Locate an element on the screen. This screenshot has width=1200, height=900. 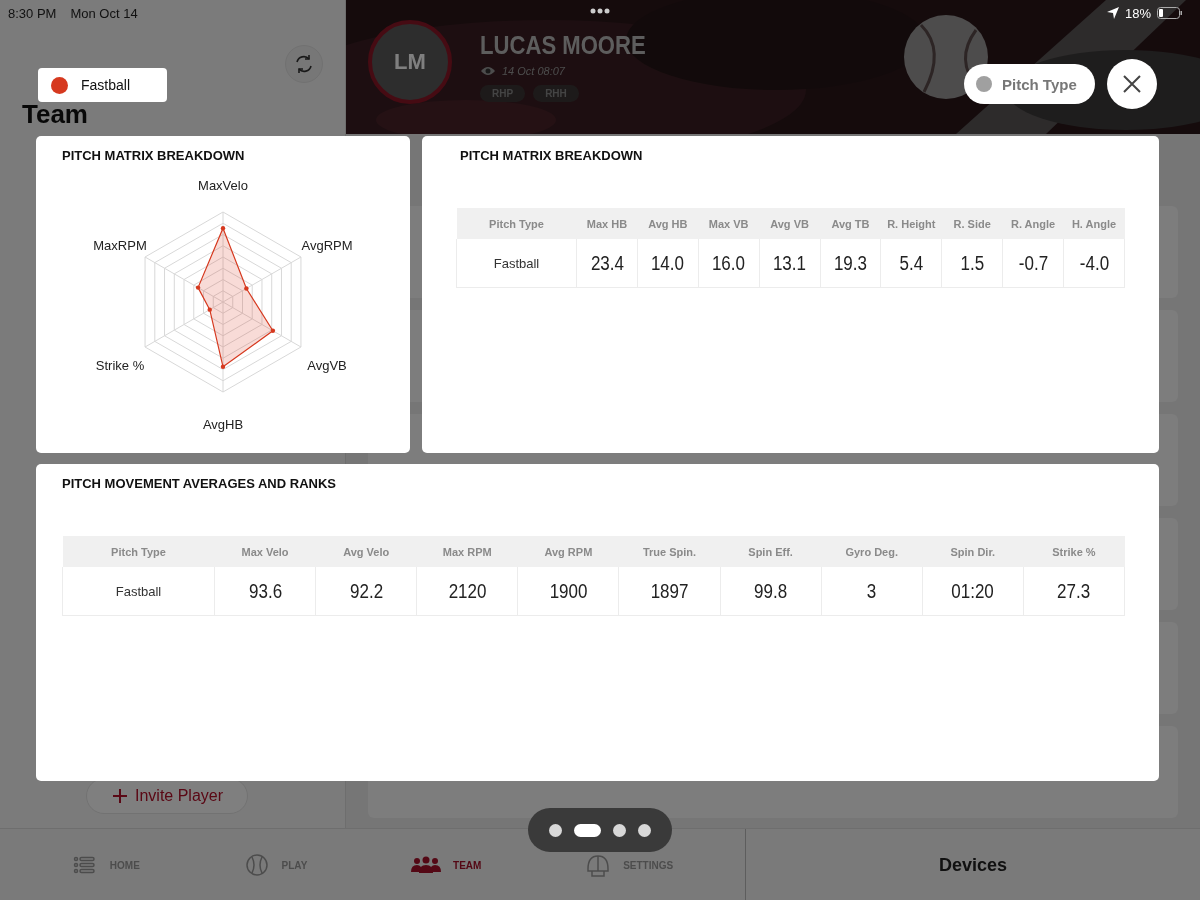
column-header: Max Velo is located at coordinates (265, 551).